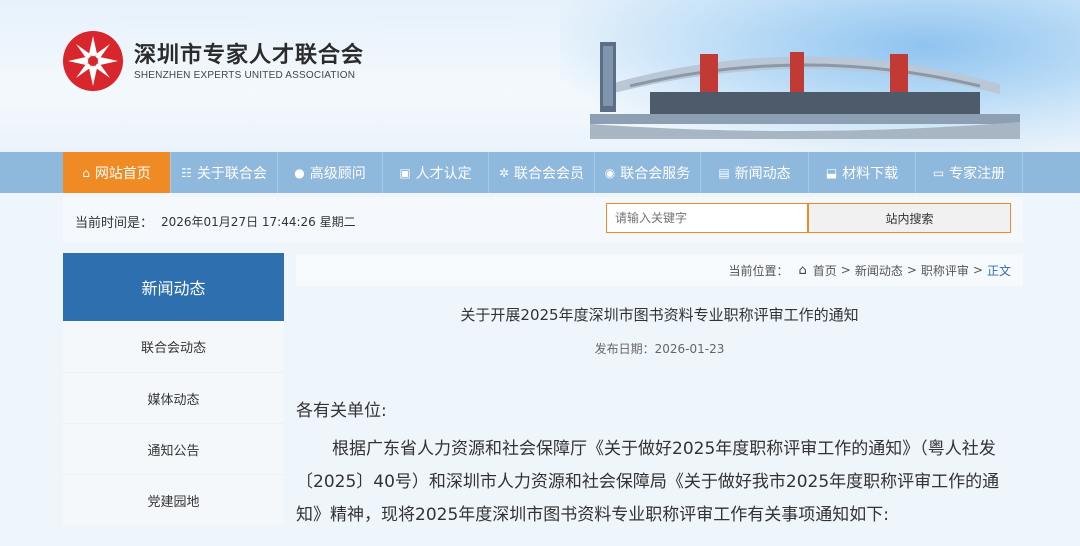 This screenshot has height=546, width=1080. What do you see at coordinates (173, 287) in the screenshot?
I see `sidebar-title: 新闻动态` at bounding box center [173, 287].